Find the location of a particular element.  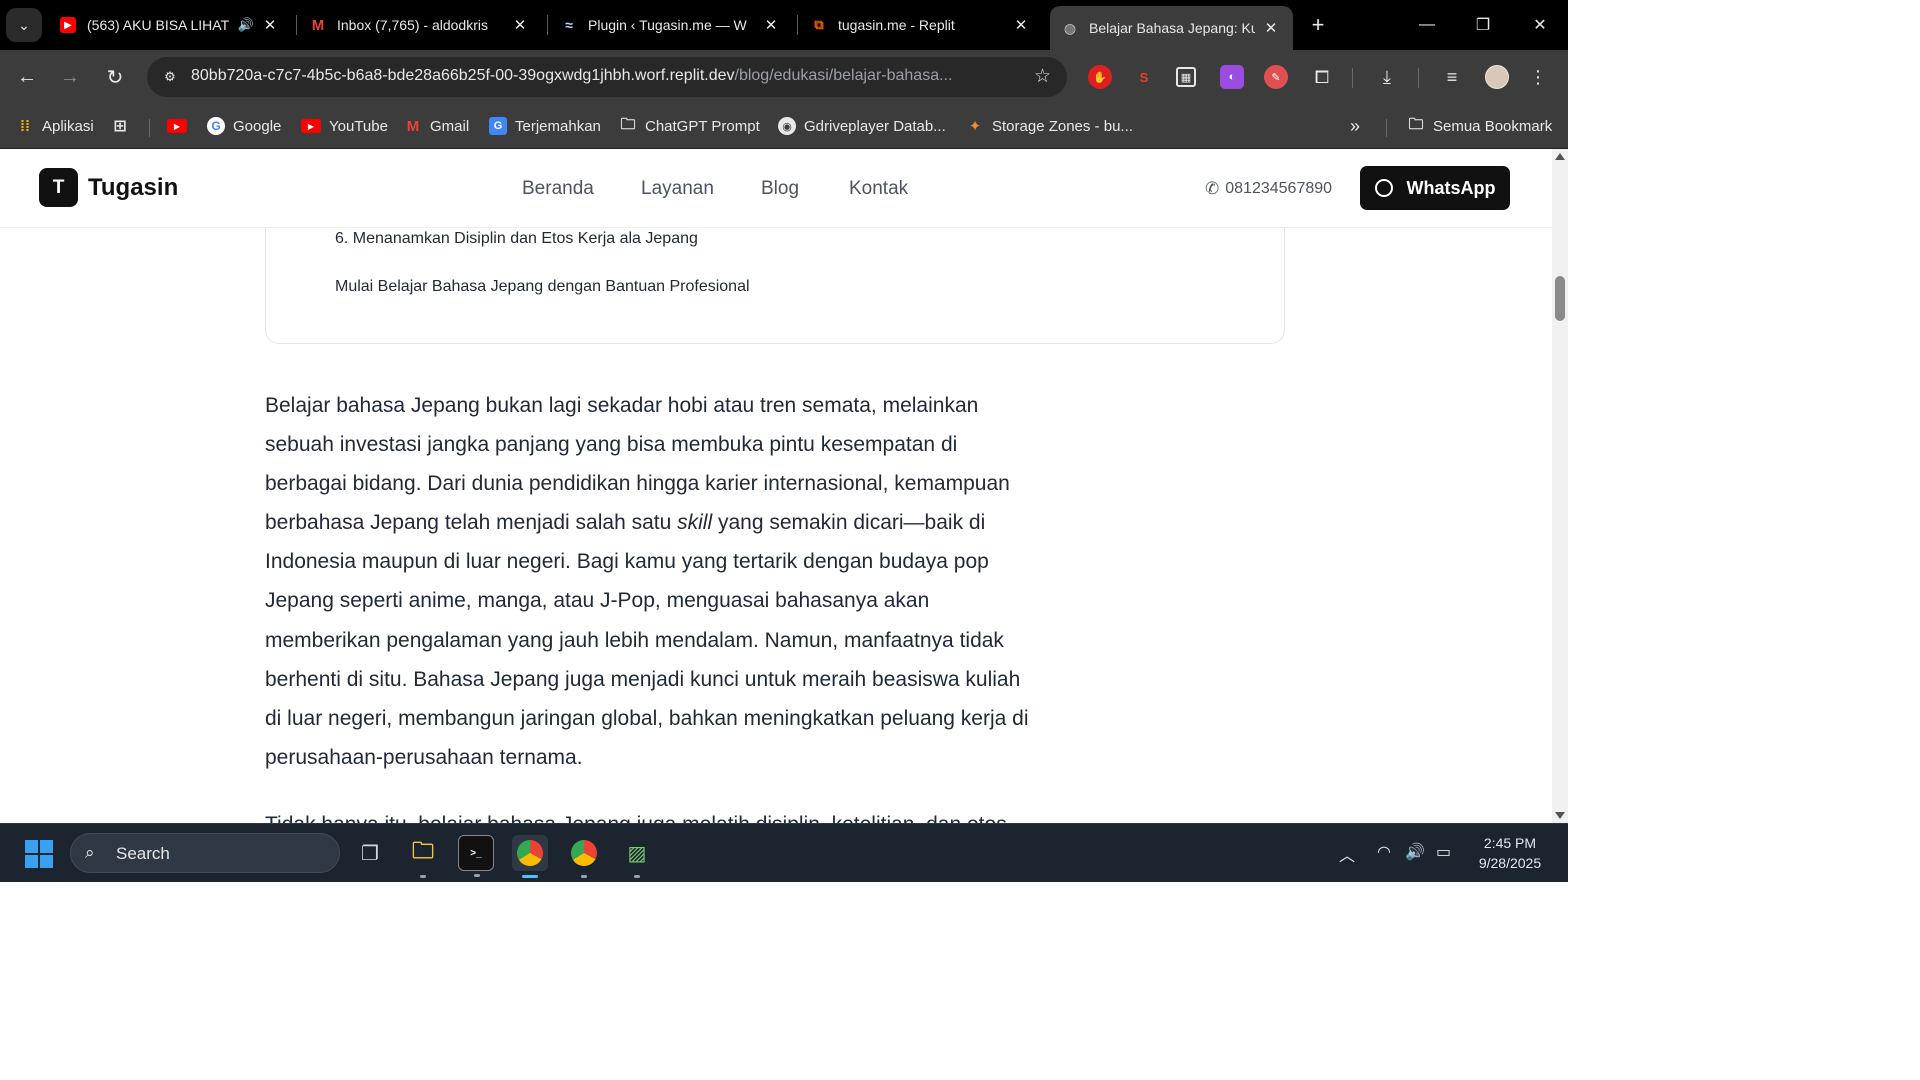

close-window-button: ✕ is located at coordinates (1540, 25).